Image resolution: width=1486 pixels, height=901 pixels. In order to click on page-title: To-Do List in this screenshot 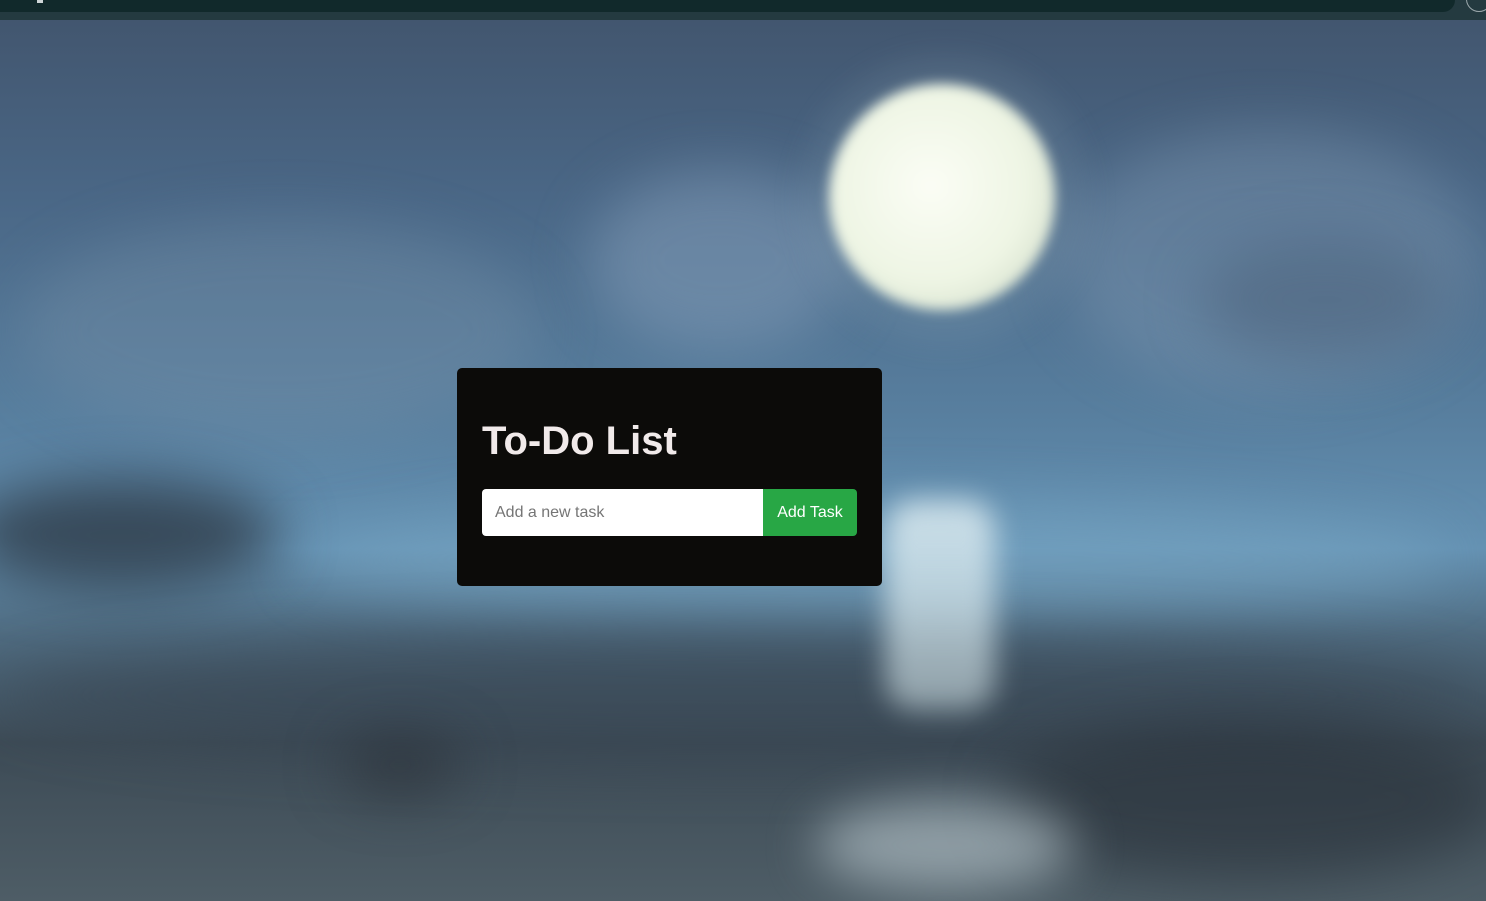, I will do `click(579, 441)`.